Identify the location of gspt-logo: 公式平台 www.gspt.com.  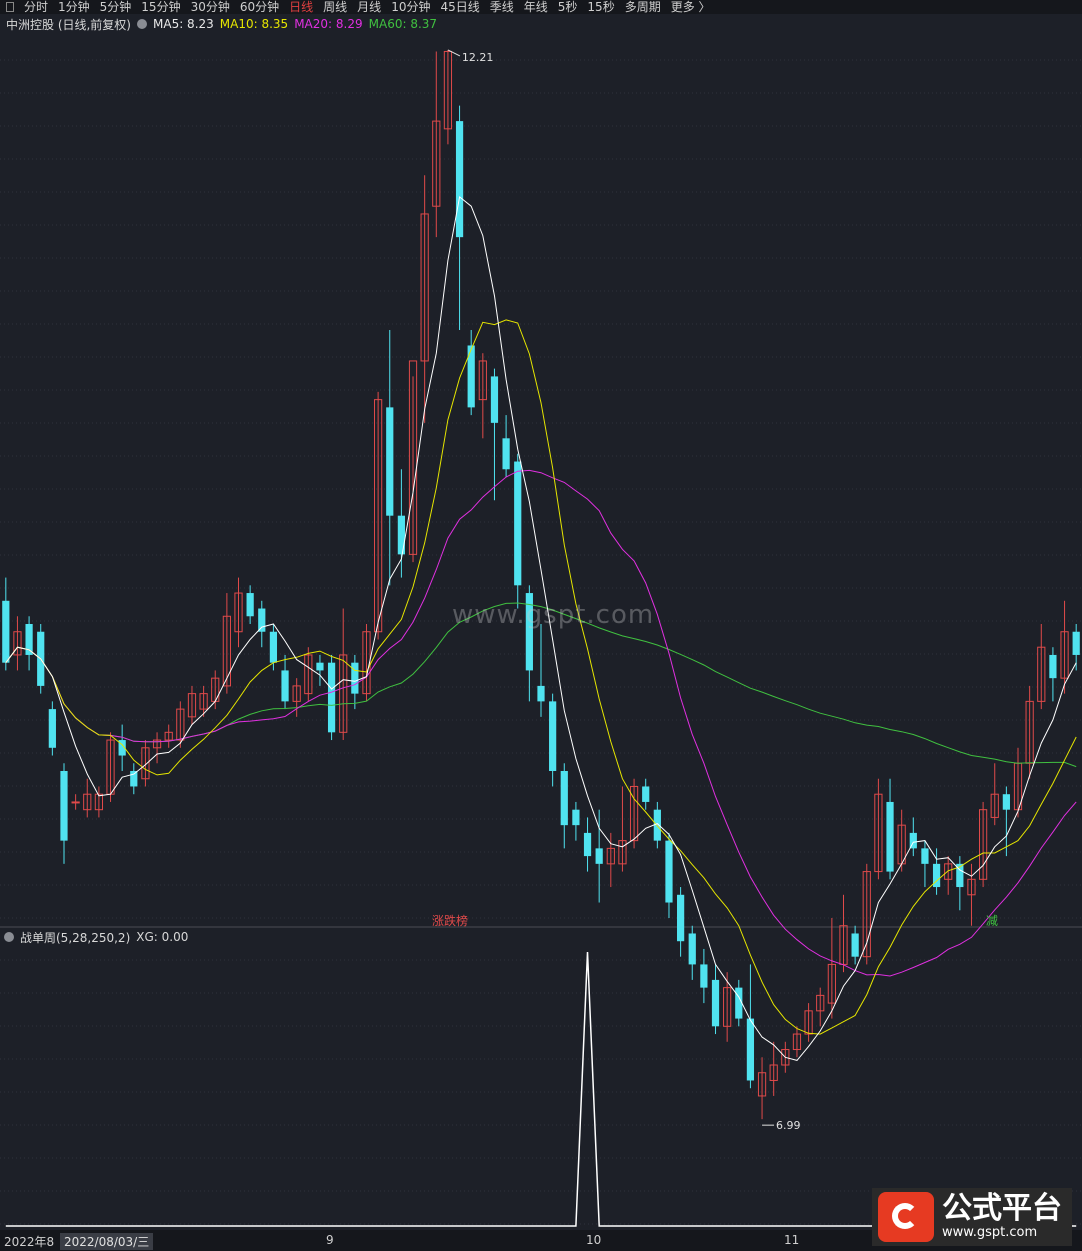
(972, 1217).